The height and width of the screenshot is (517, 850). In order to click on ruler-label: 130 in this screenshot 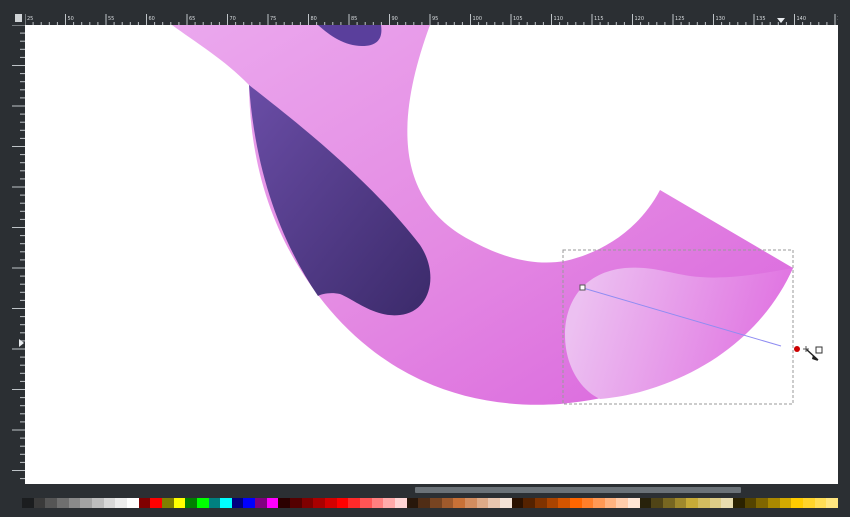, I will do `click(721, 19)`.